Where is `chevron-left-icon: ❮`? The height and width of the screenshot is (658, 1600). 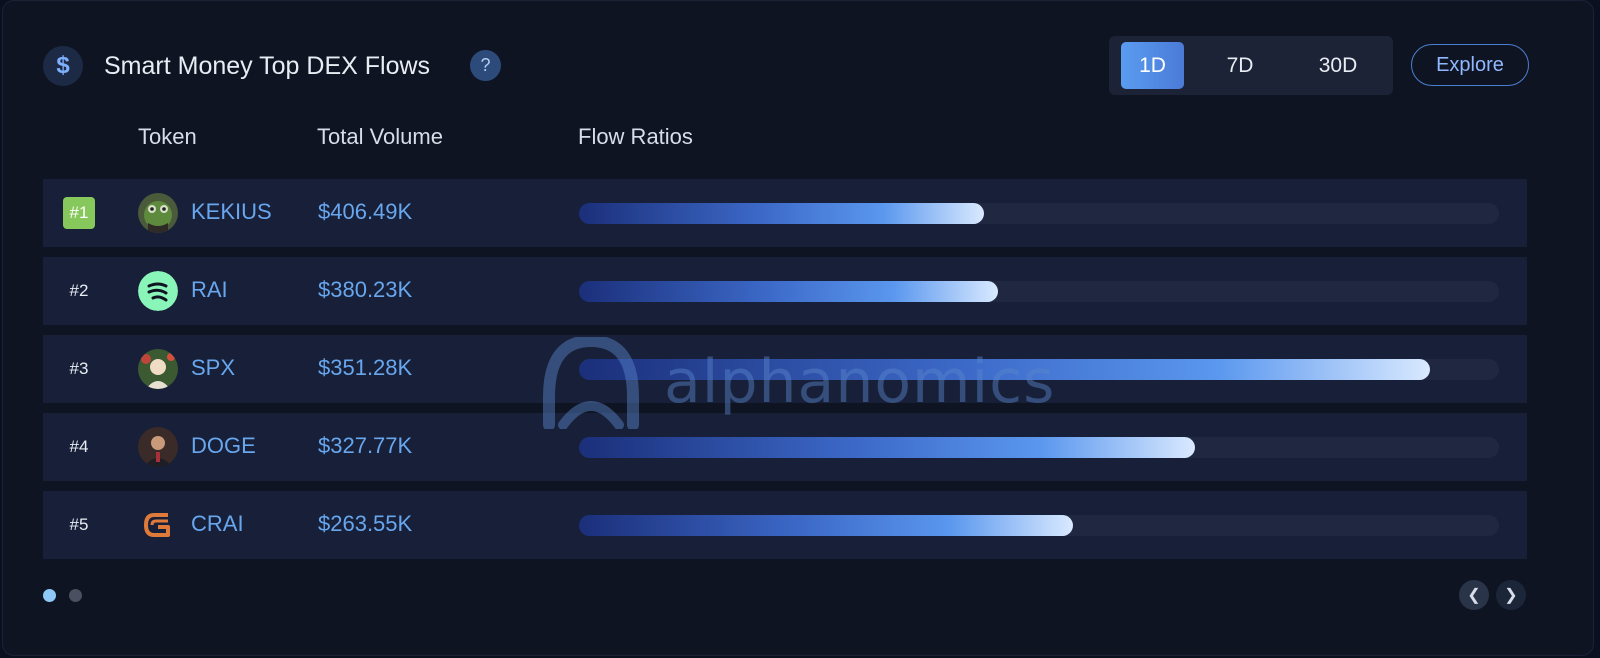 chevron-left-icon: ❮ is located at coordinates (1474, 595).